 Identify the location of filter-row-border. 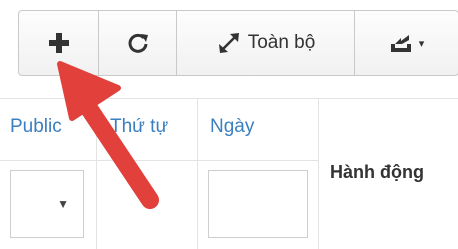
(159, 160).